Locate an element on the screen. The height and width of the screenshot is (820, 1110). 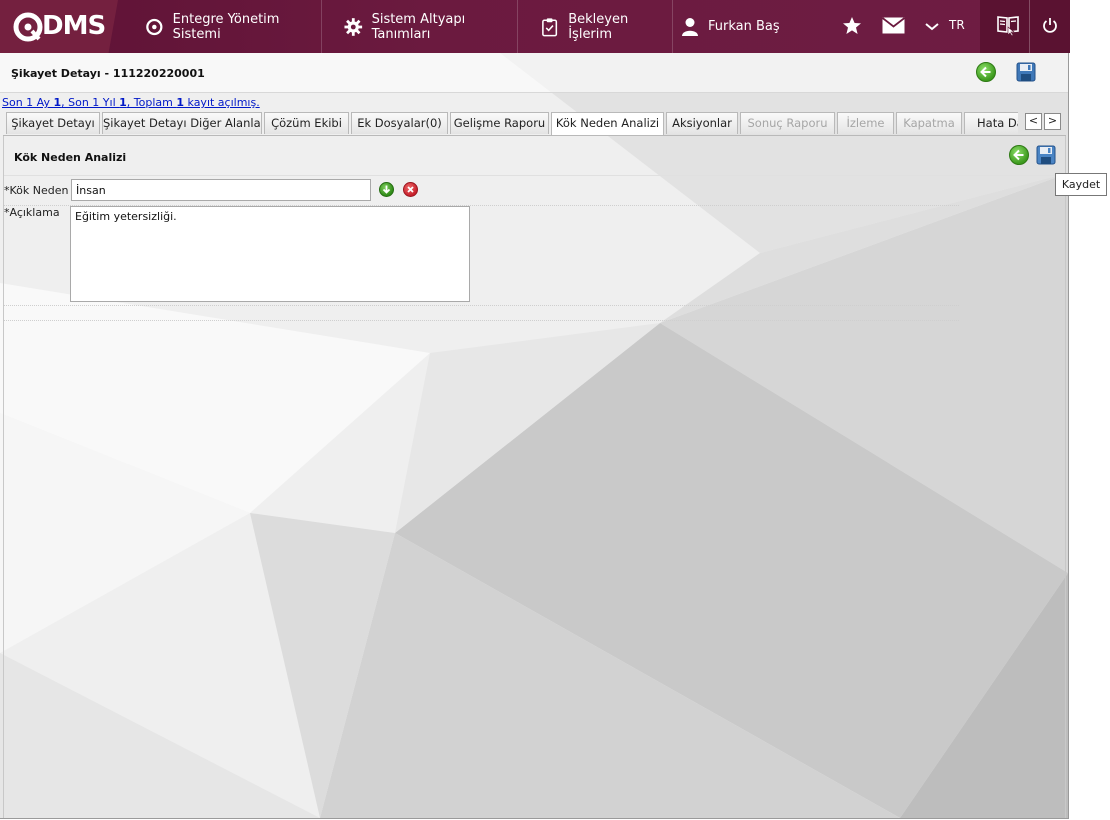
panel-title: Kök Neden Analizi is located at coordinates (70, 157).